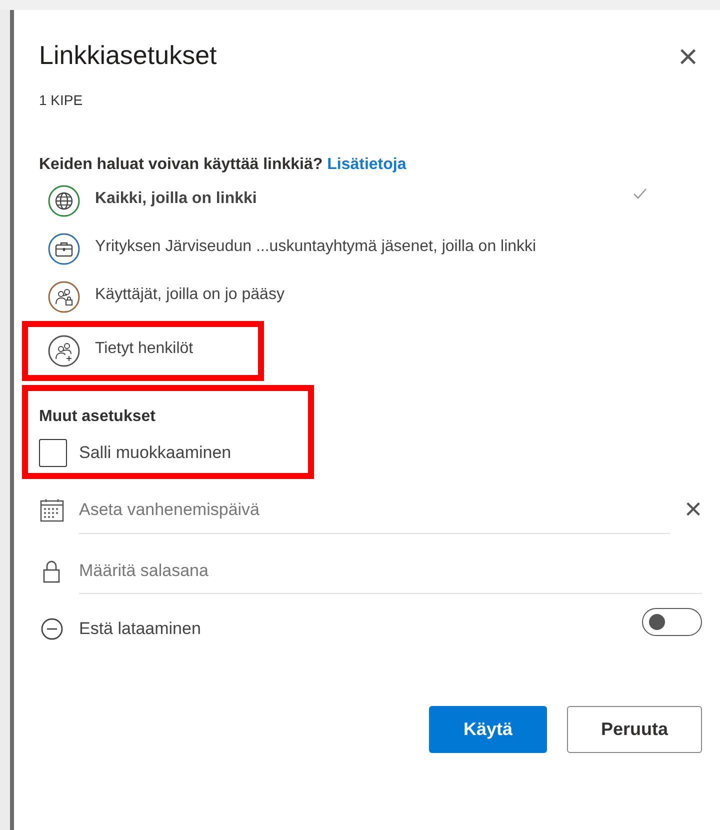  I want to click on question-text: Keiden haluat voivan käyttää linkkiä? Lisätietoja, so click(223, 165).